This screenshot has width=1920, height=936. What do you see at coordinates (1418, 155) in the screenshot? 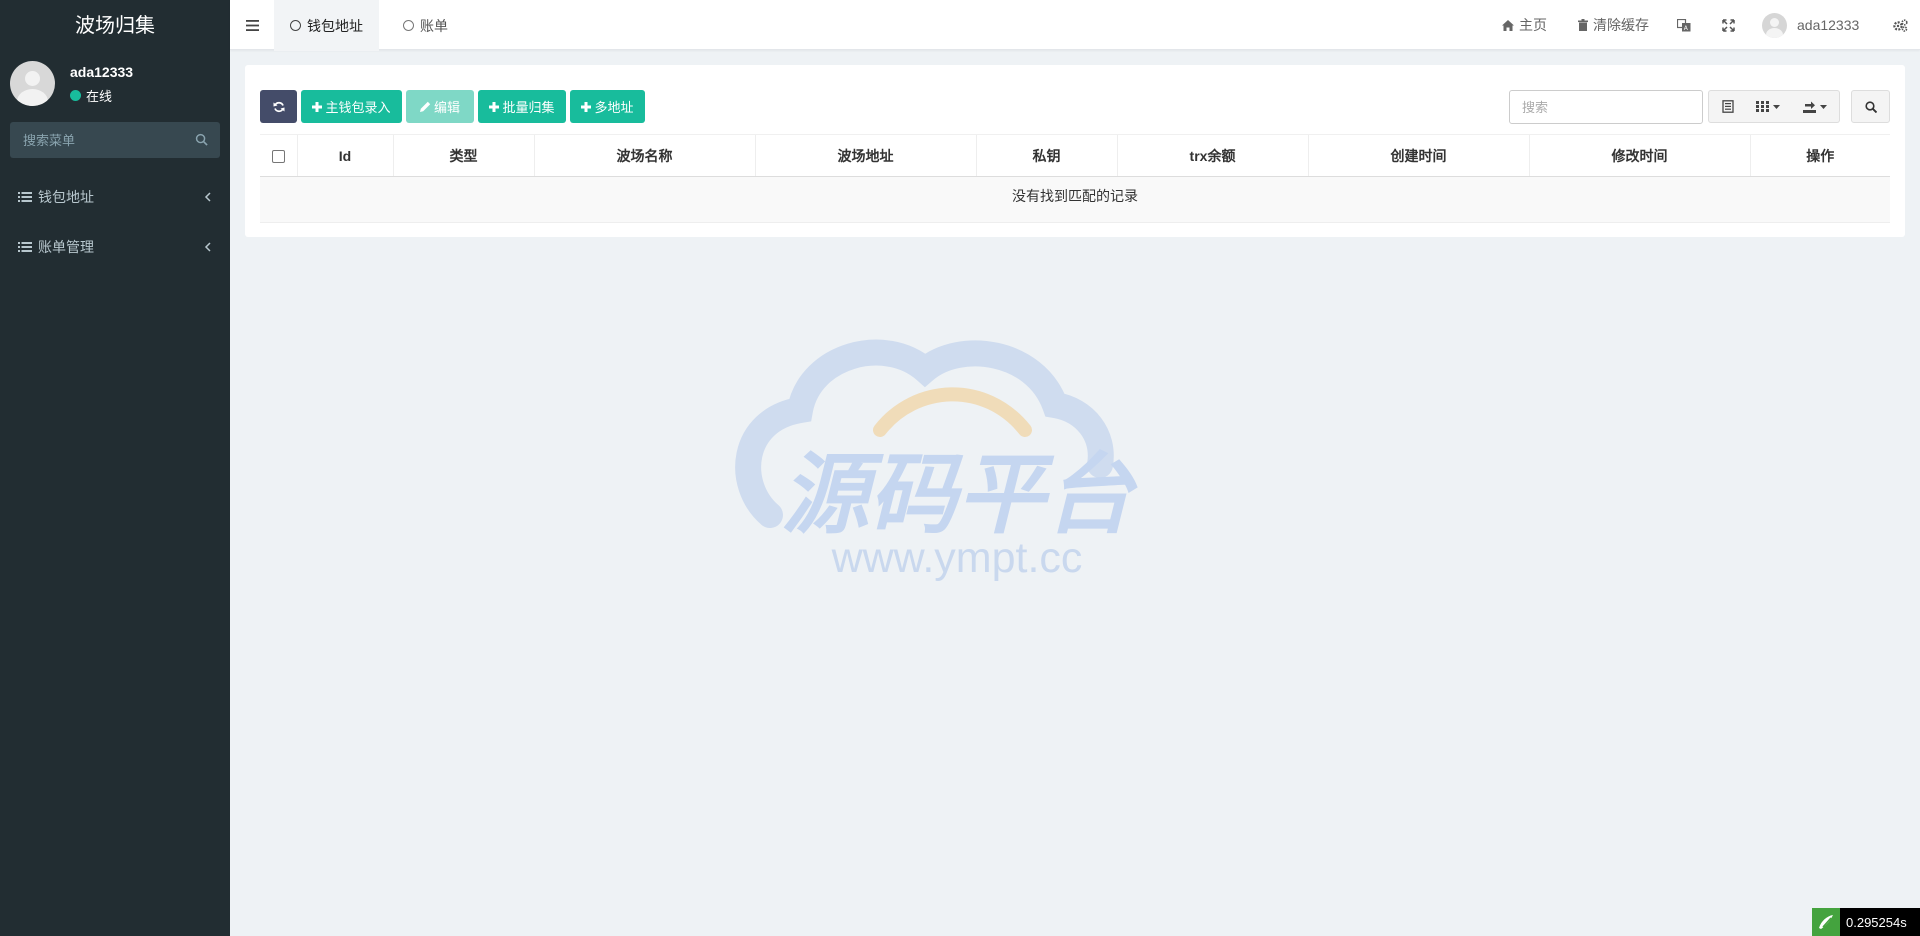
I see `column-header: 创建时间` at bounding box center [1418, 155].